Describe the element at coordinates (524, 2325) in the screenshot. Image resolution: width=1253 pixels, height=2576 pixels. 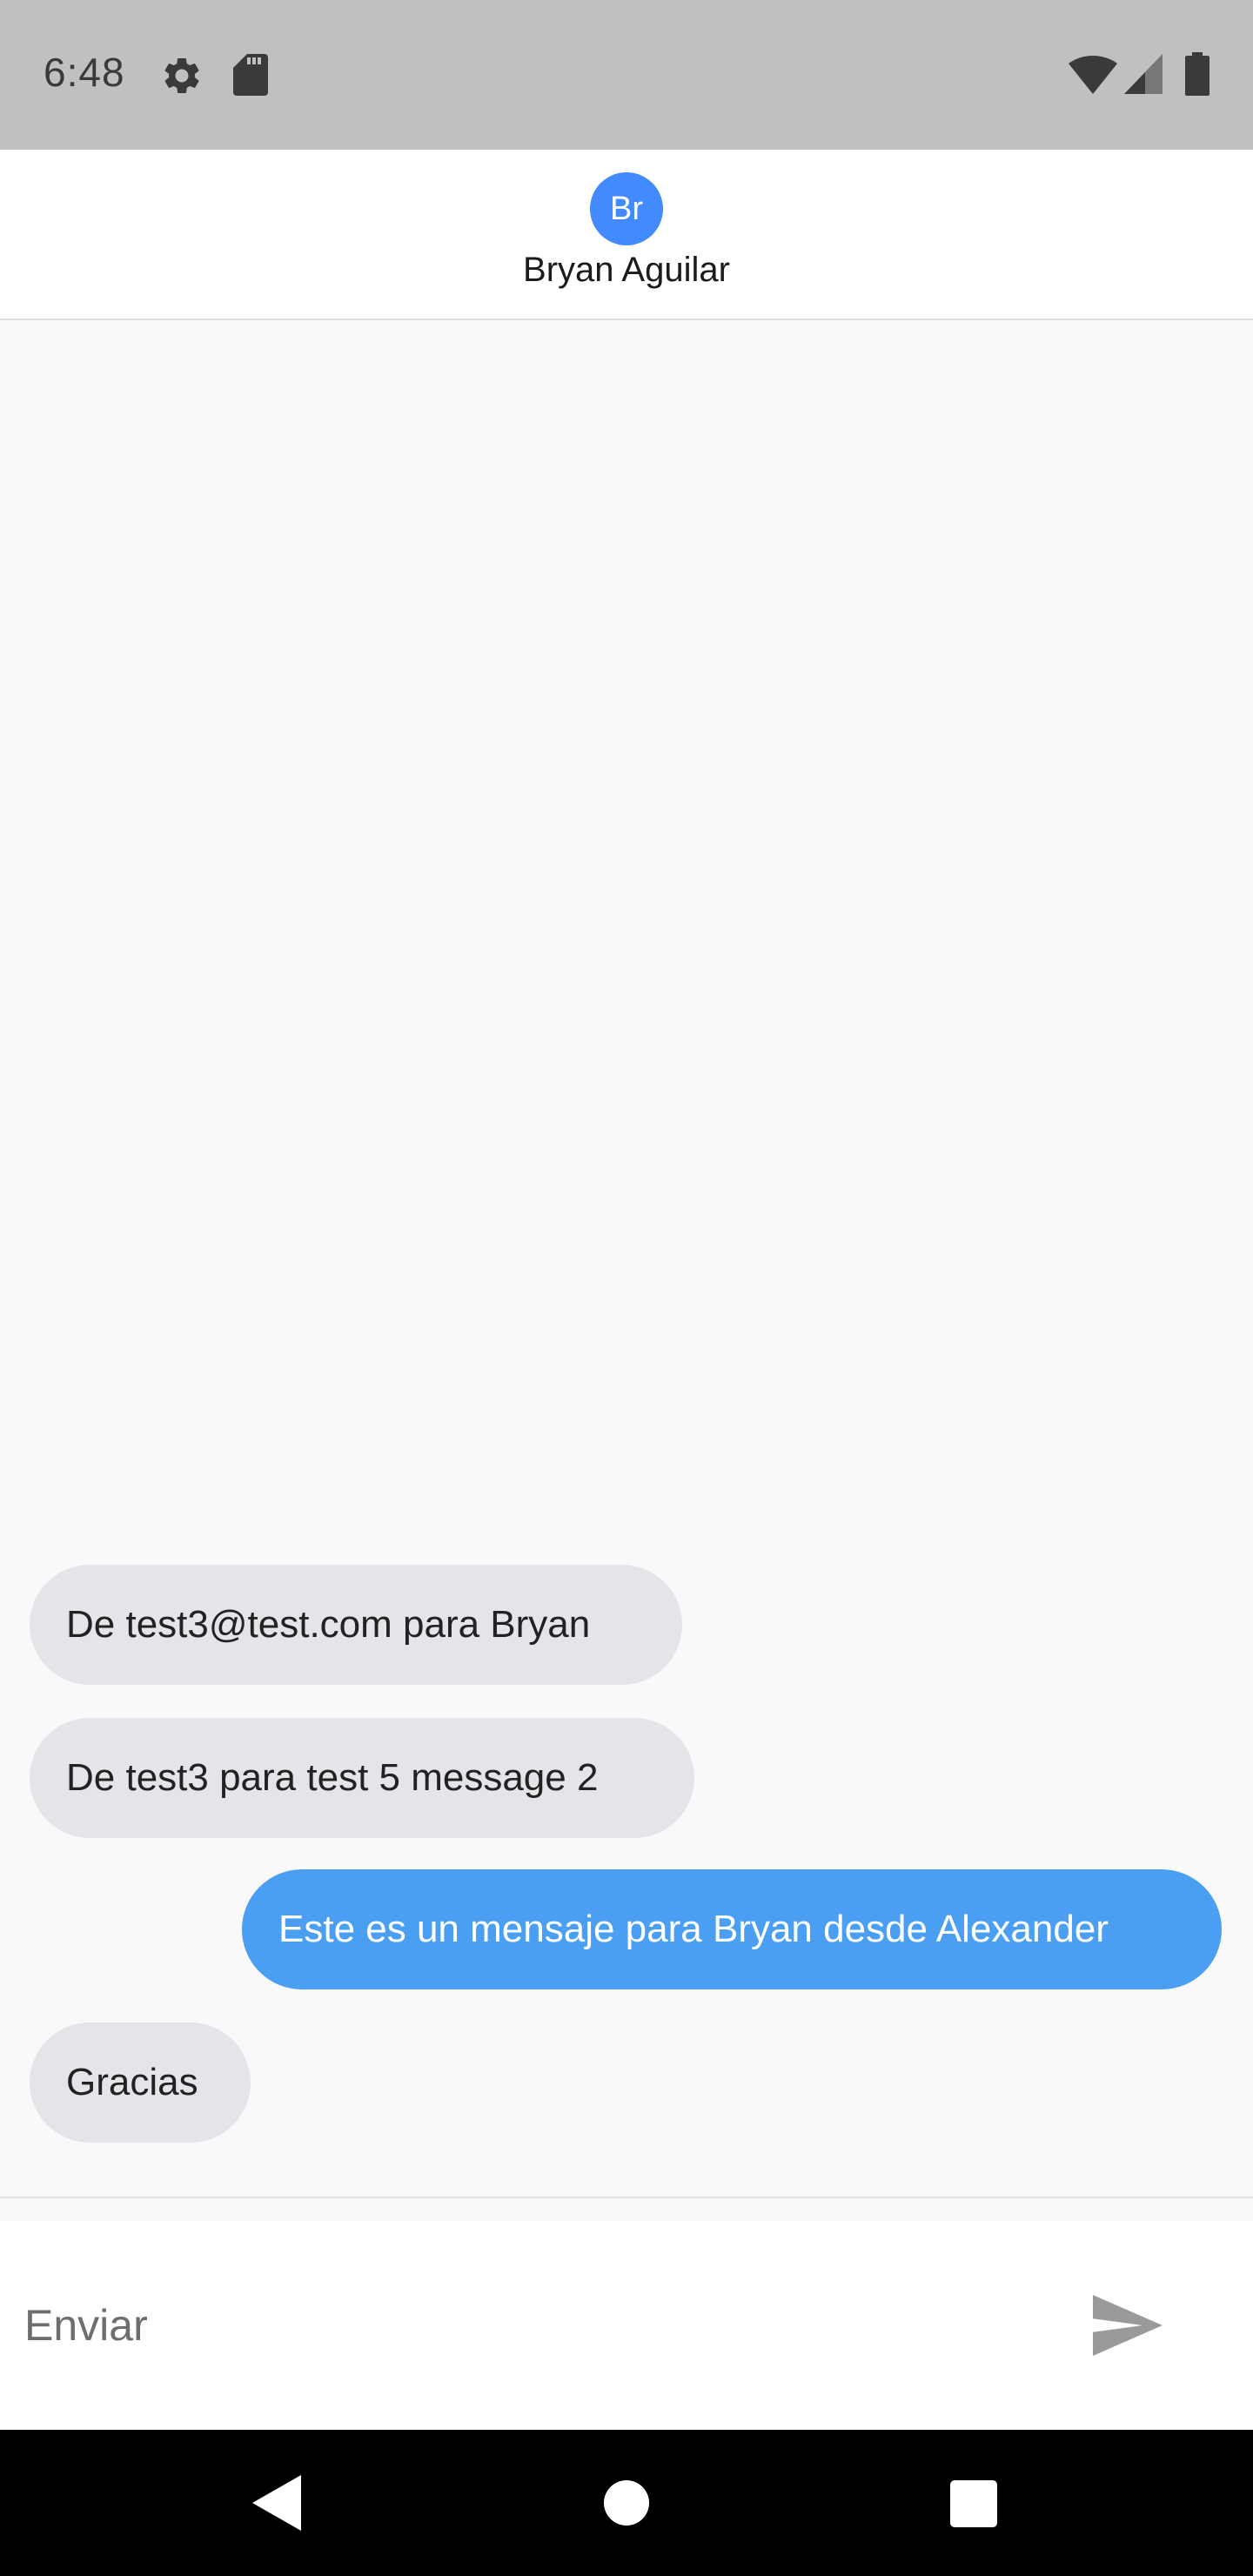
I see `message-input` at that location.